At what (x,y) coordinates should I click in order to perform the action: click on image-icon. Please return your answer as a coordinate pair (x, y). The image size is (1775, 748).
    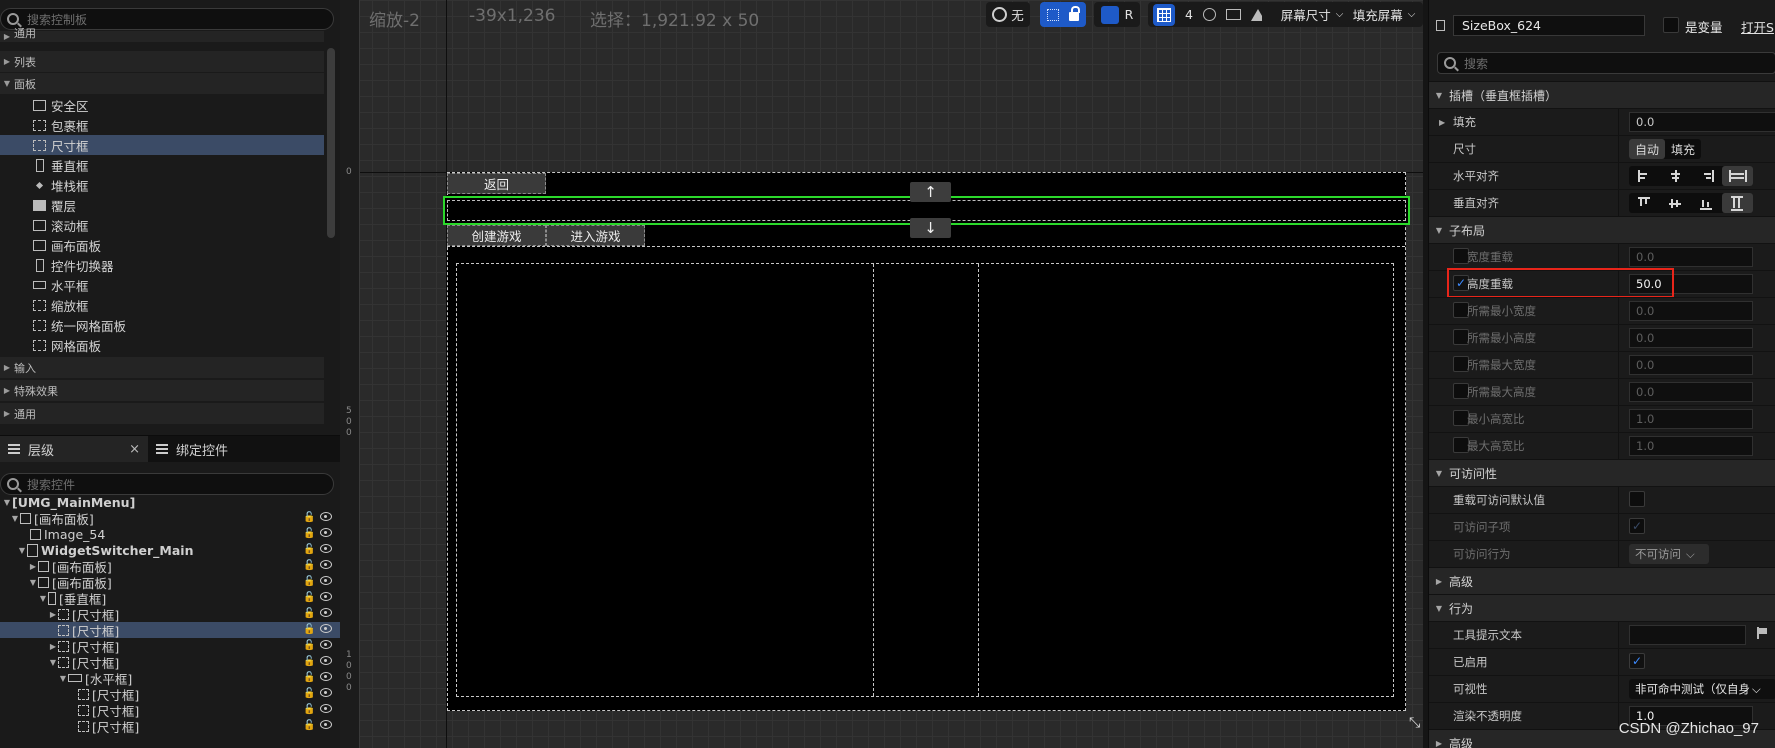
    Looking at the image, I should click on (1233, 14).